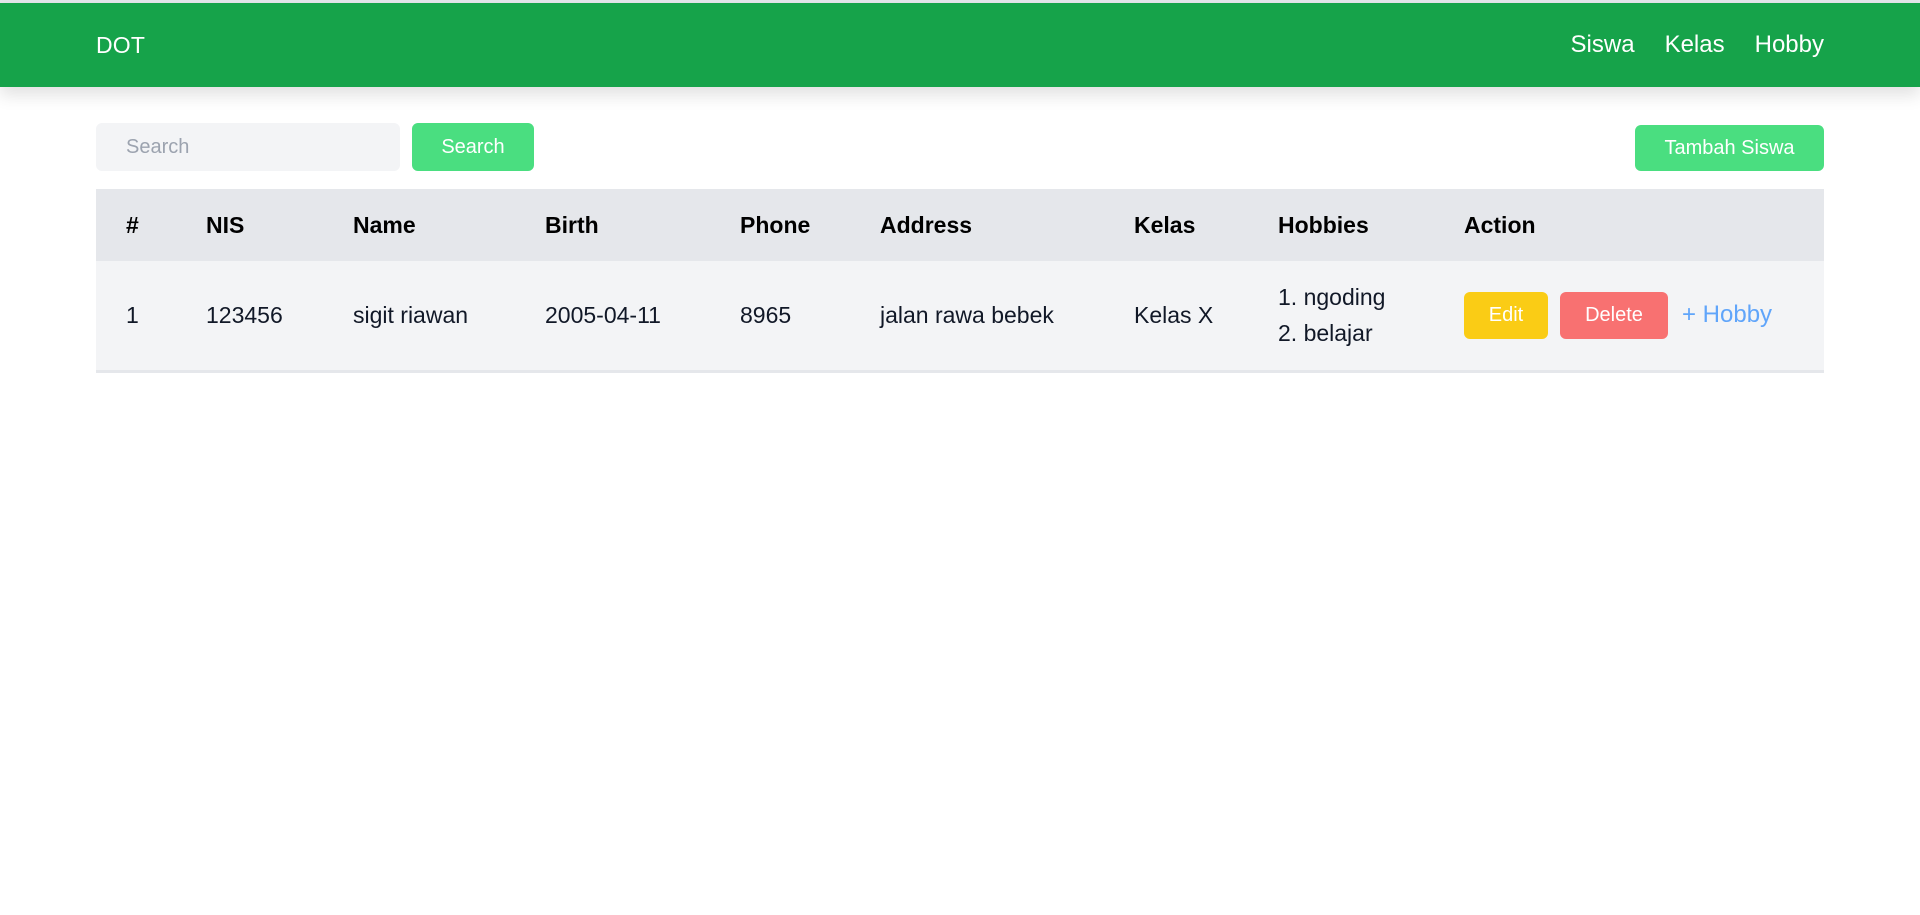  Describe the element at coordinates (1695, 45) in the screenshot. I see `nav-link-kelas: Kelas` at that location.